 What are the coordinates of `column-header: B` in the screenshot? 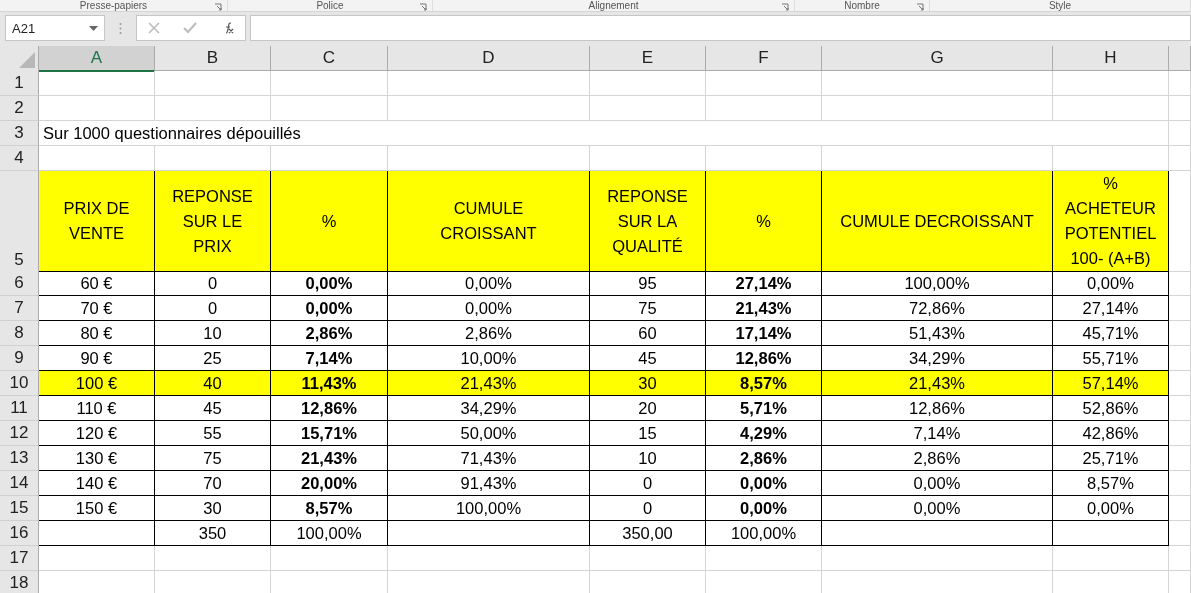 It's located at (213, 58).